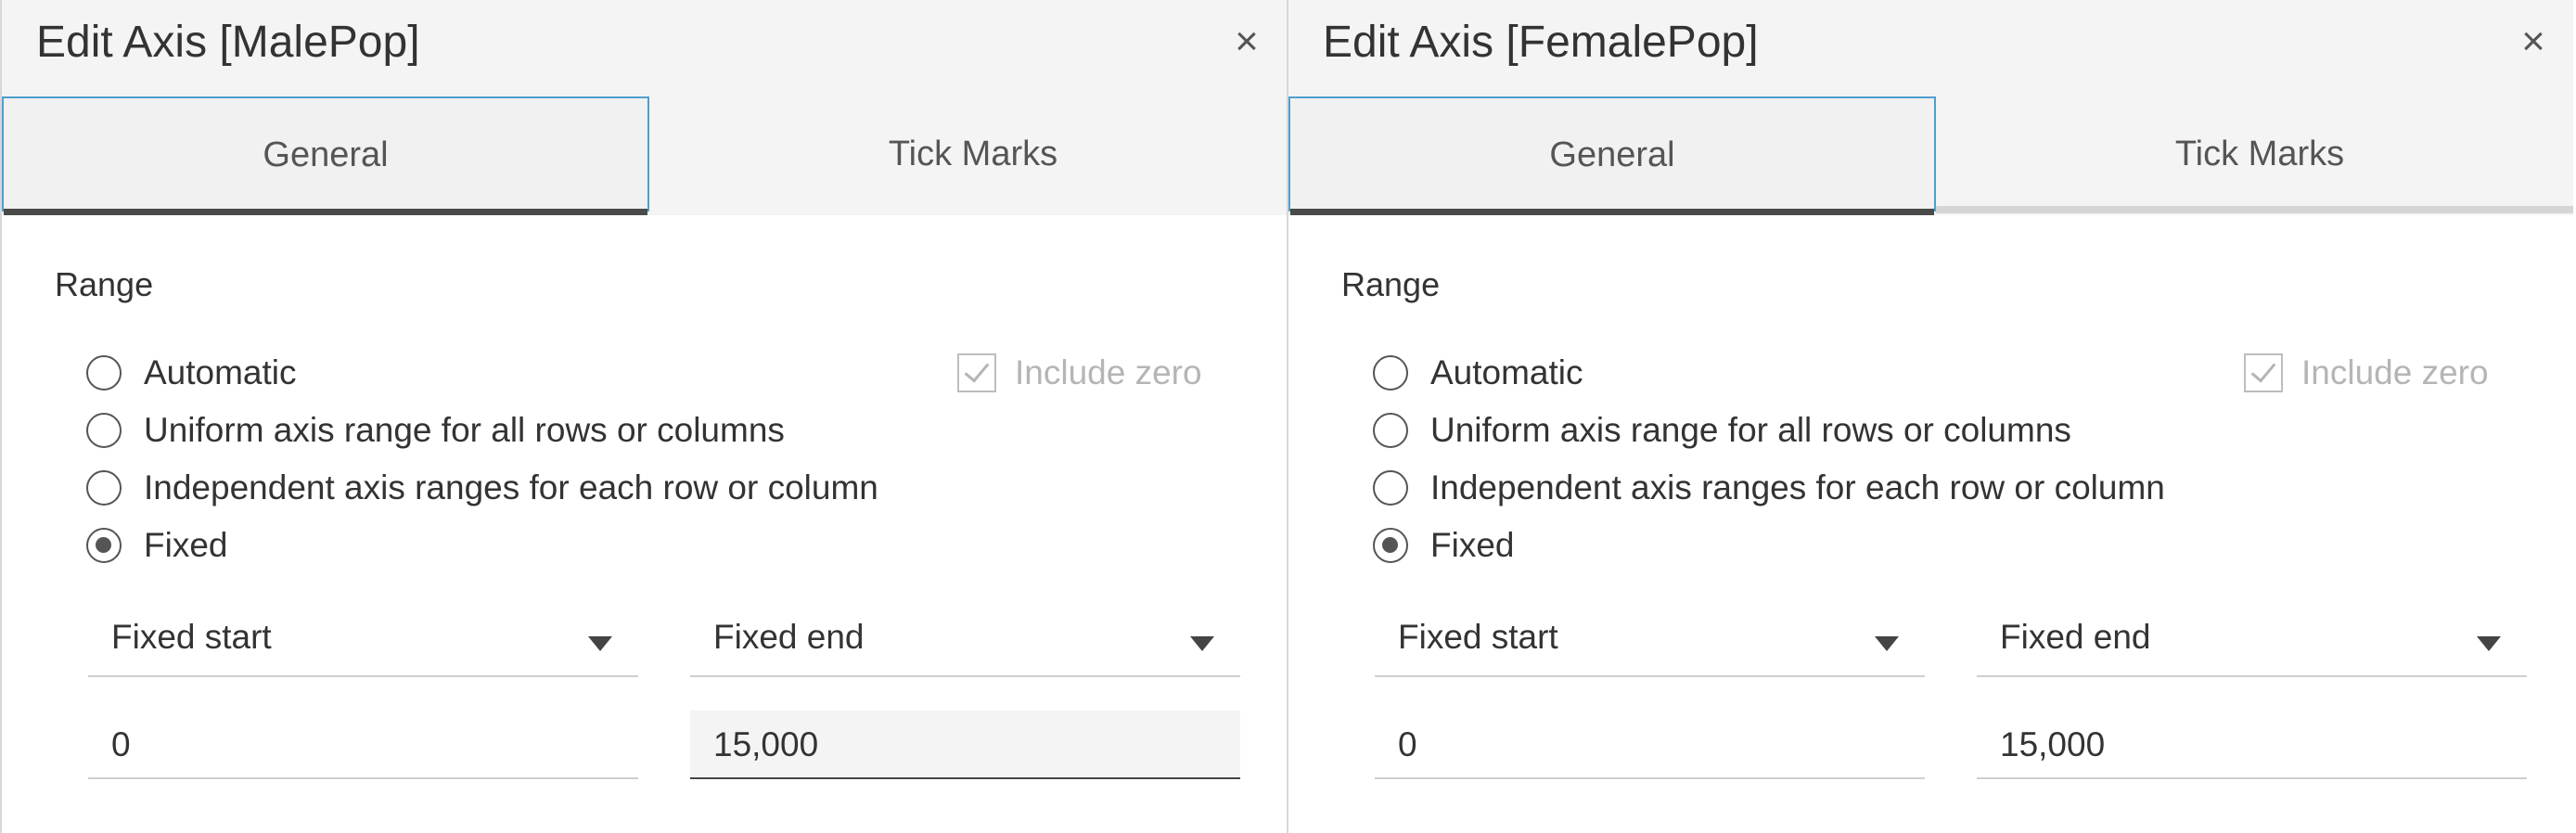 This screenshot has width=2576, height=833. I want to click on dialog-title: Edit Axis [FemalePop], so click(1541, 42).